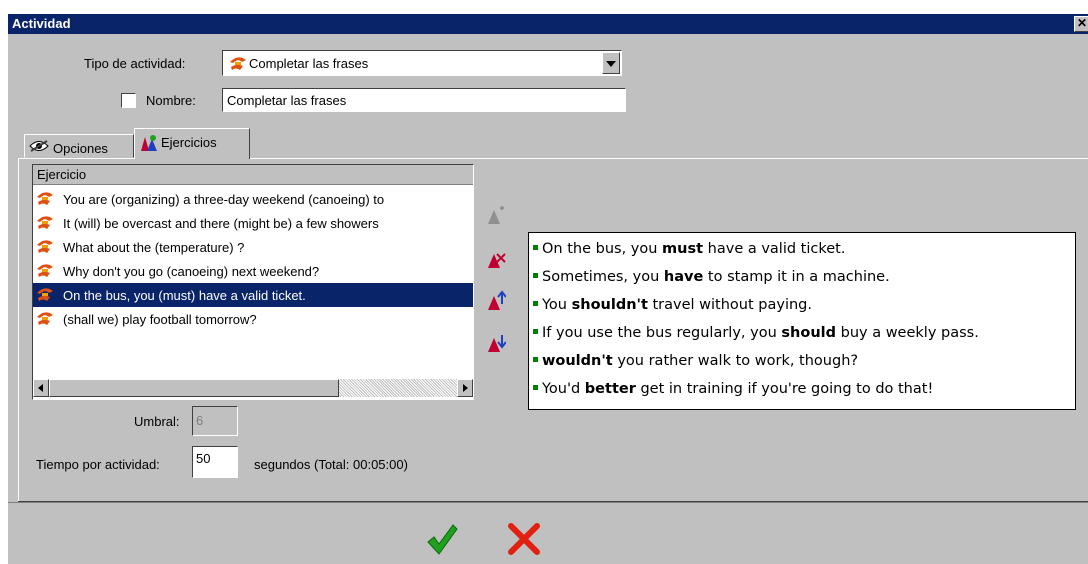 This screenshot has width=1088, height=564. What do you see at coordinates (496, 259) in the screenshot?
I see `delete-exercise-button` at bounding box center [496, 259].